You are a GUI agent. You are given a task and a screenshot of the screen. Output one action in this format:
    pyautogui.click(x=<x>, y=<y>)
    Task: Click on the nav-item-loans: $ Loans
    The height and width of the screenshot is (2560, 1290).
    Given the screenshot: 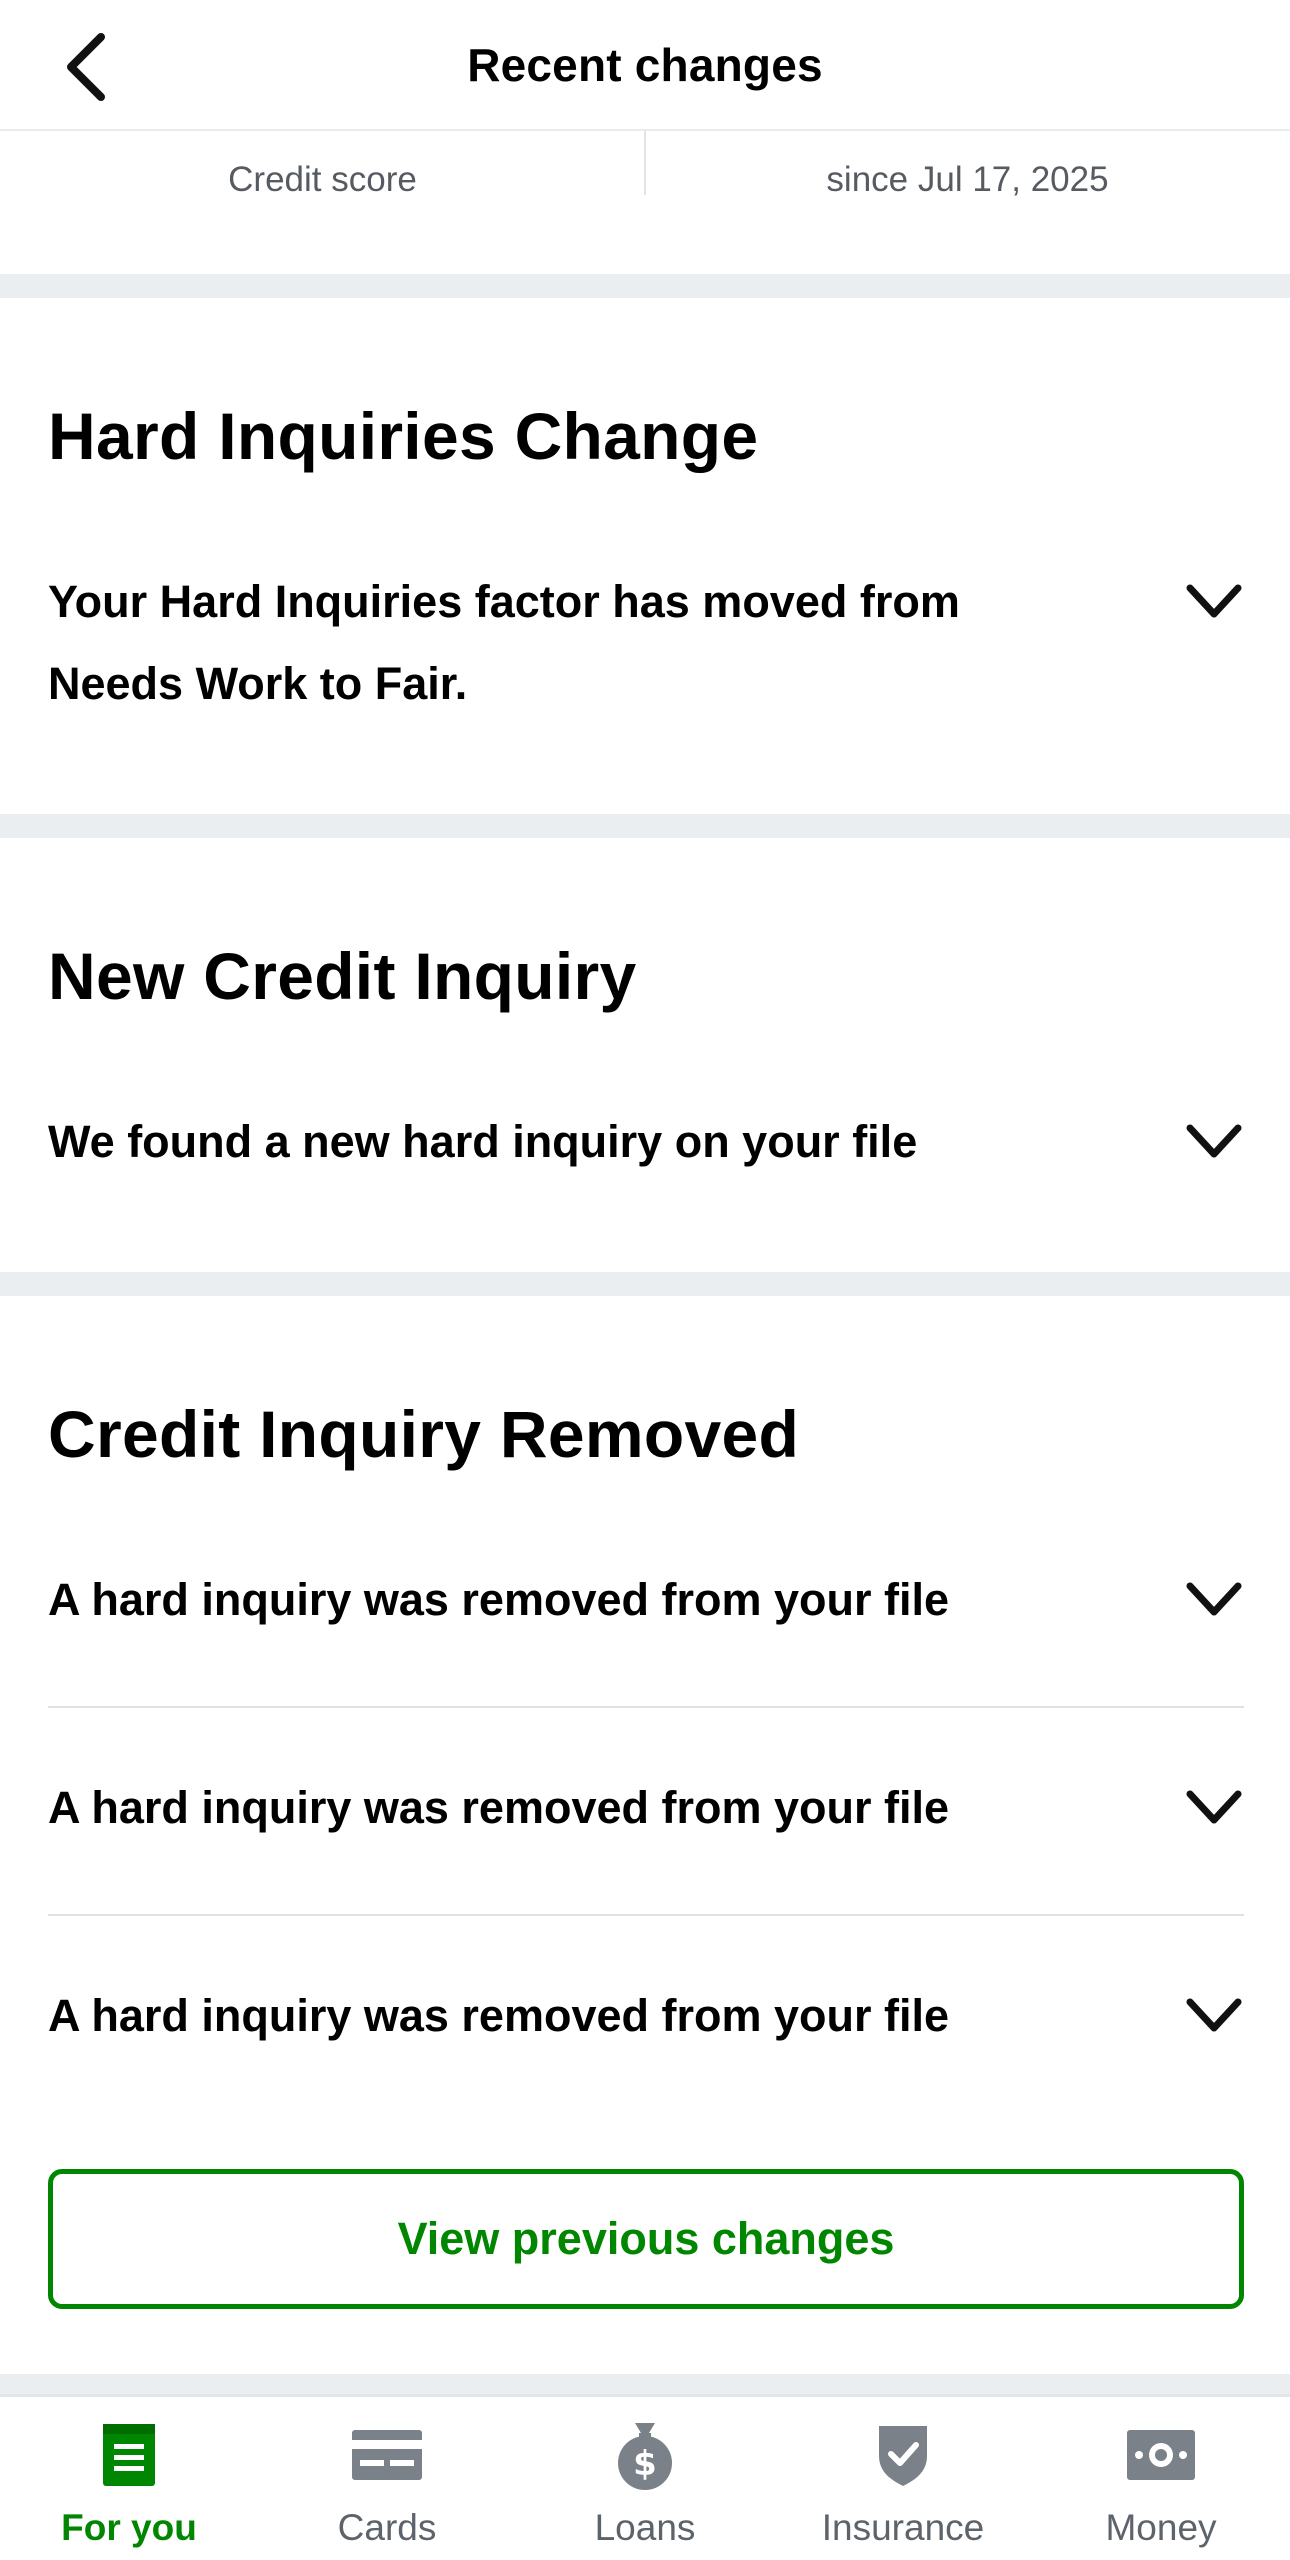 What is the action you would take?
    pyautogui.click(x=645, y=2478)
    